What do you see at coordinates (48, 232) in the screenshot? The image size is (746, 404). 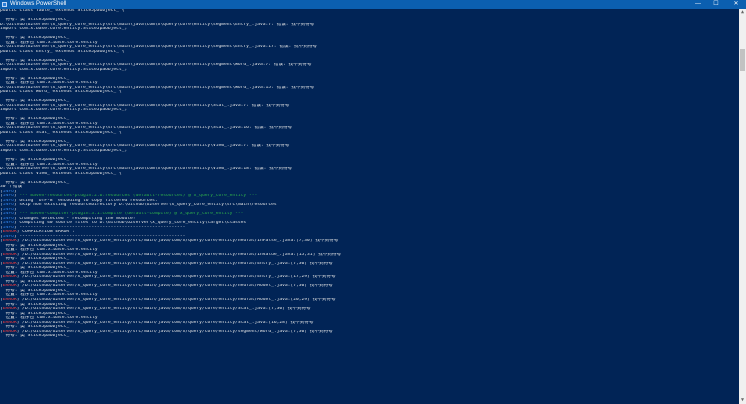 I see `console-line-text: COMPILATION ERROR :` at bounding box center [48, 232].